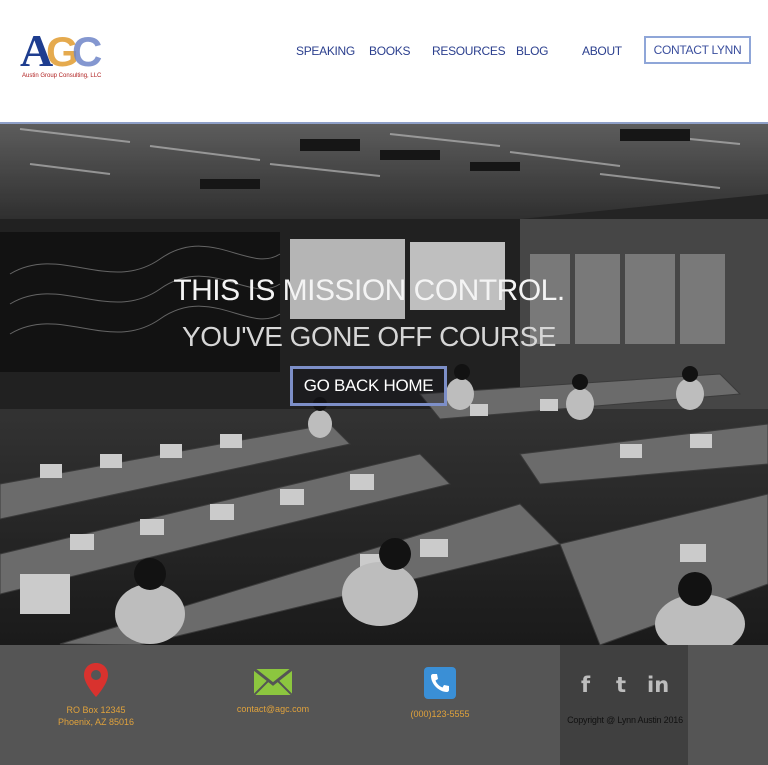  I want to click on footer-phone: (000)123-5555, so click(440, 693).